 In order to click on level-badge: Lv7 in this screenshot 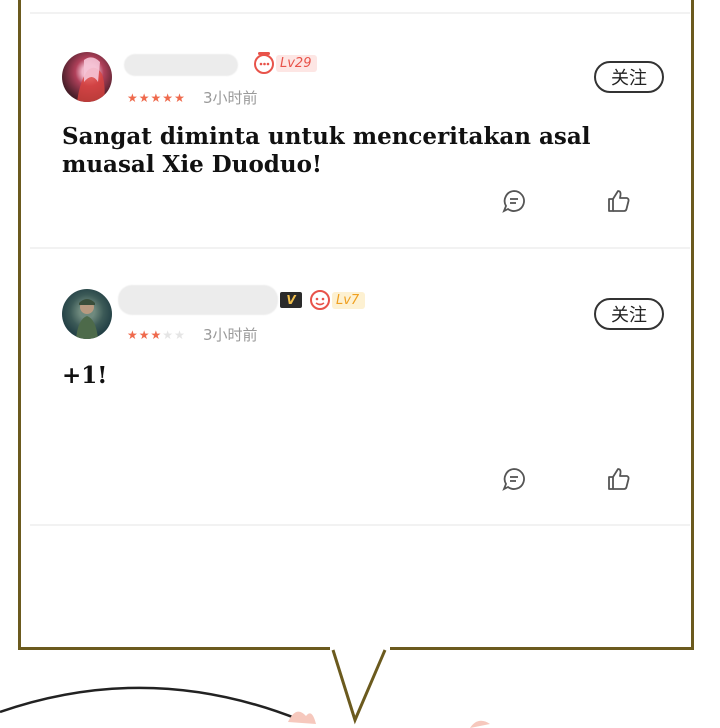, I will do `click(337, 300)`.